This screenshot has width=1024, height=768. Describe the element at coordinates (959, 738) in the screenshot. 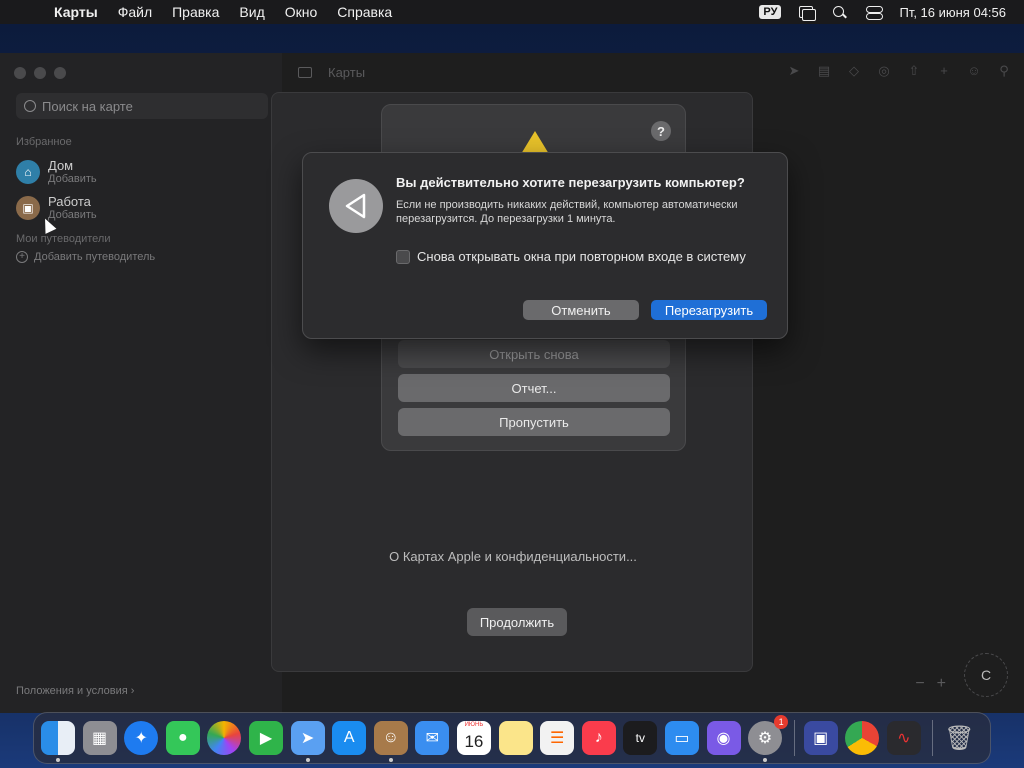

I see `trash-icon: 🗑` at that location.